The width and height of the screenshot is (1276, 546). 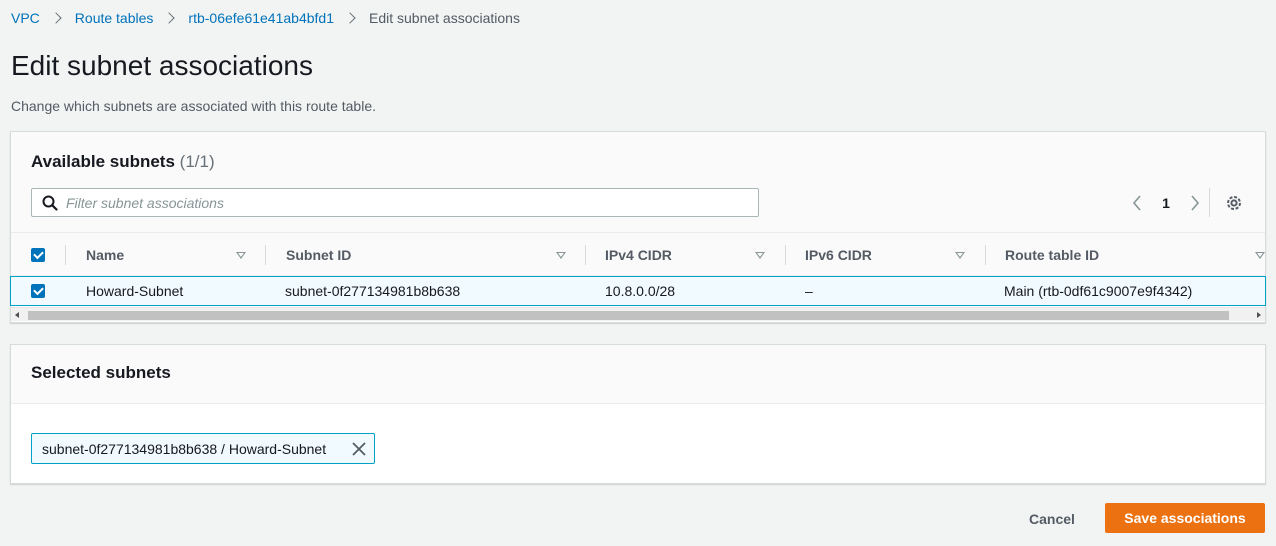 I want to click on horizontal-scrollbar, so click(x=638, y=314).